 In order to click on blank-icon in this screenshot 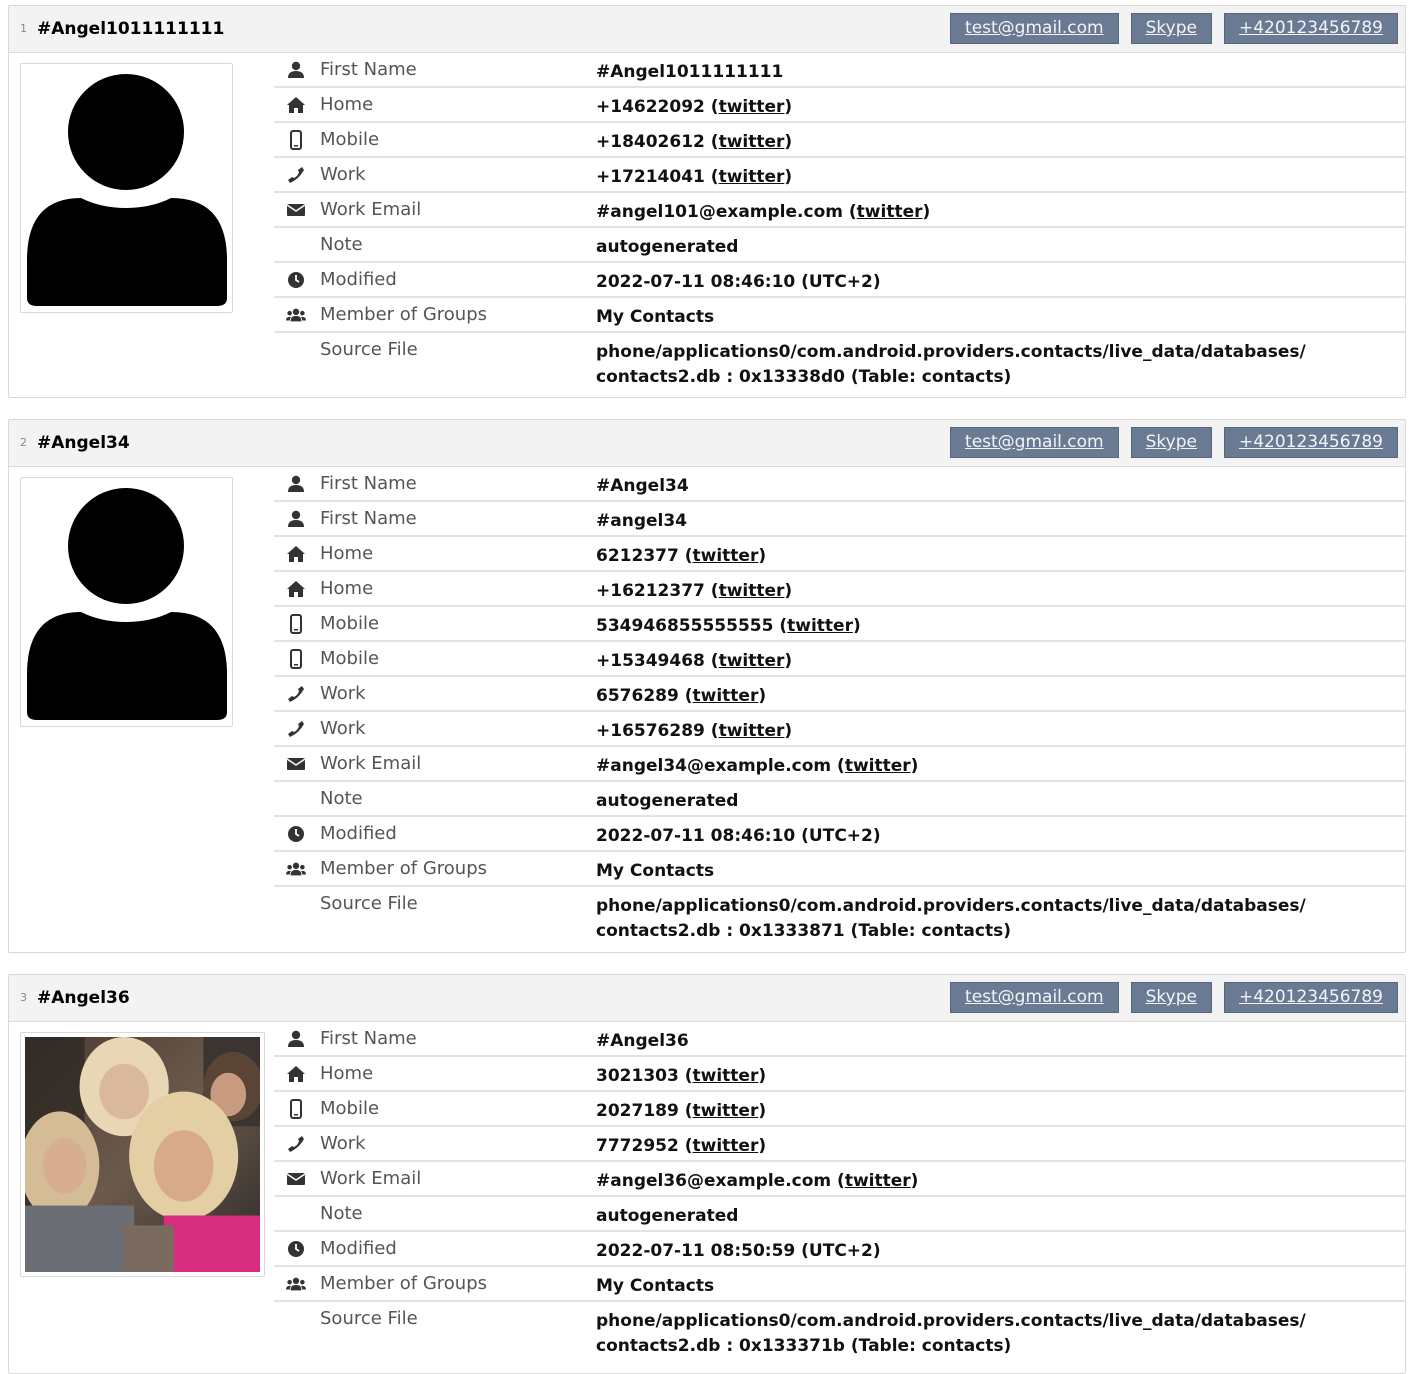, I will do `click(296, 799)`.